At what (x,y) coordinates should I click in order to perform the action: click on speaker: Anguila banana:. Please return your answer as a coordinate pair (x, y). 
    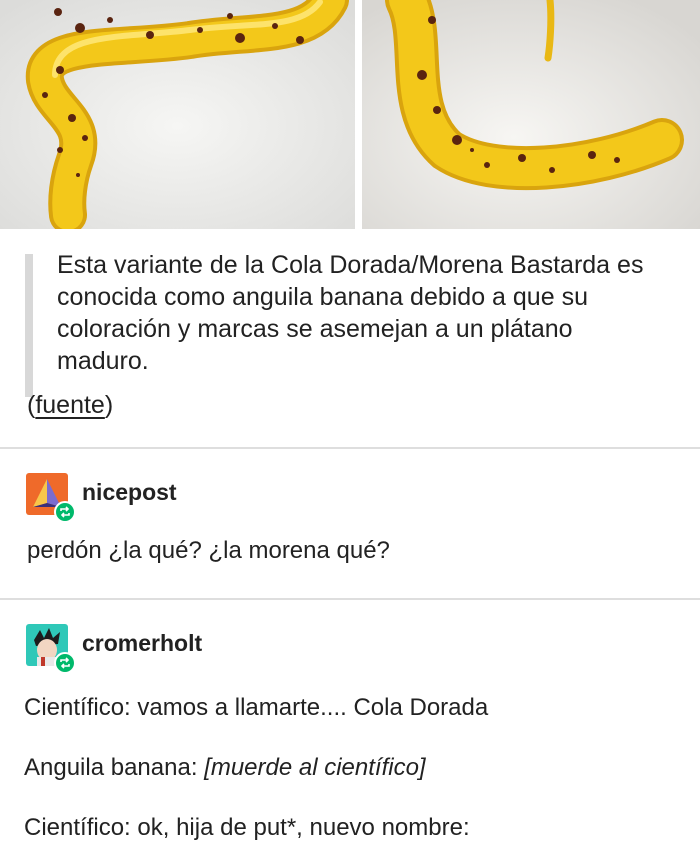
    Looking at the image, I should click on (114, 767).